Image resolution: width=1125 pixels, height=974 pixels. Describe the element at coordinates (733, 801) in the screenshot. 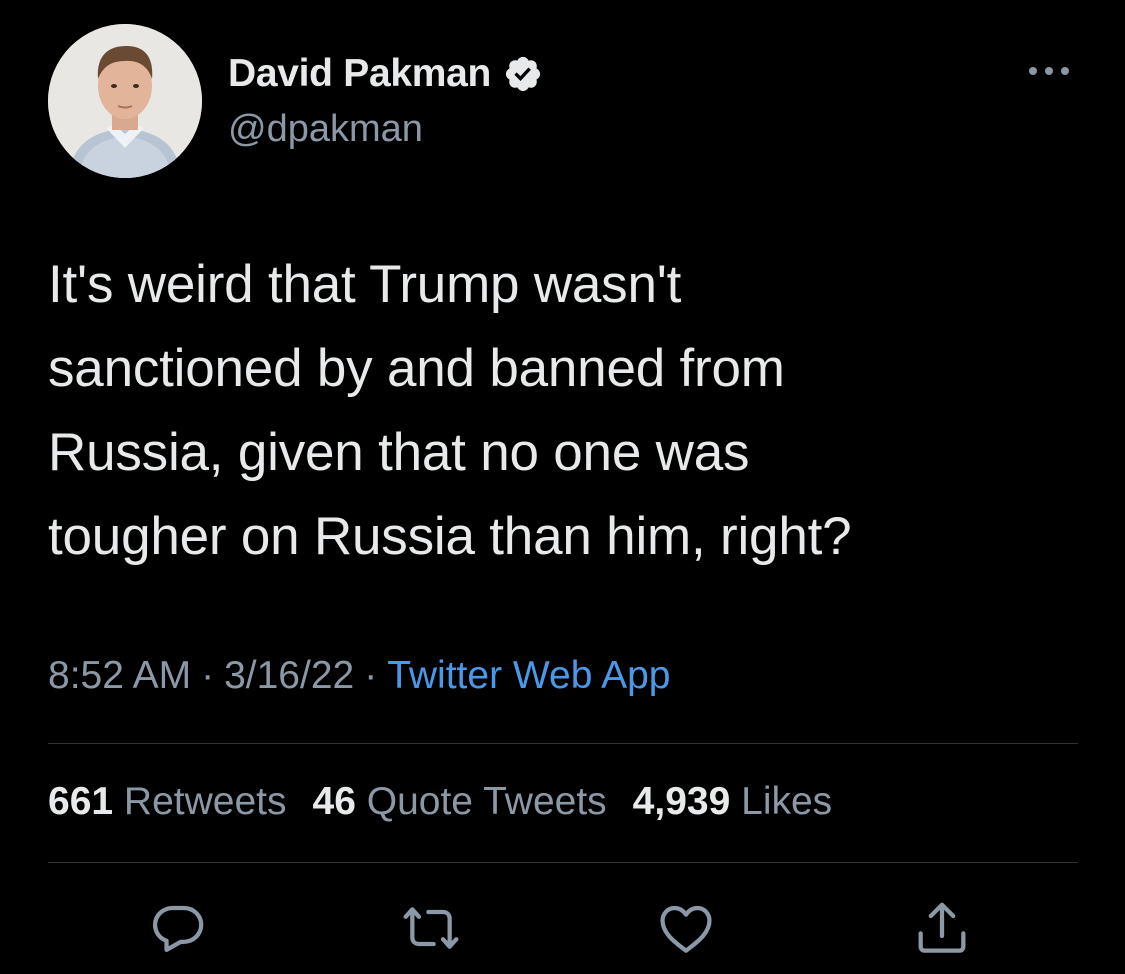

I see `likes-stat: 4,939 Likes` at that location.